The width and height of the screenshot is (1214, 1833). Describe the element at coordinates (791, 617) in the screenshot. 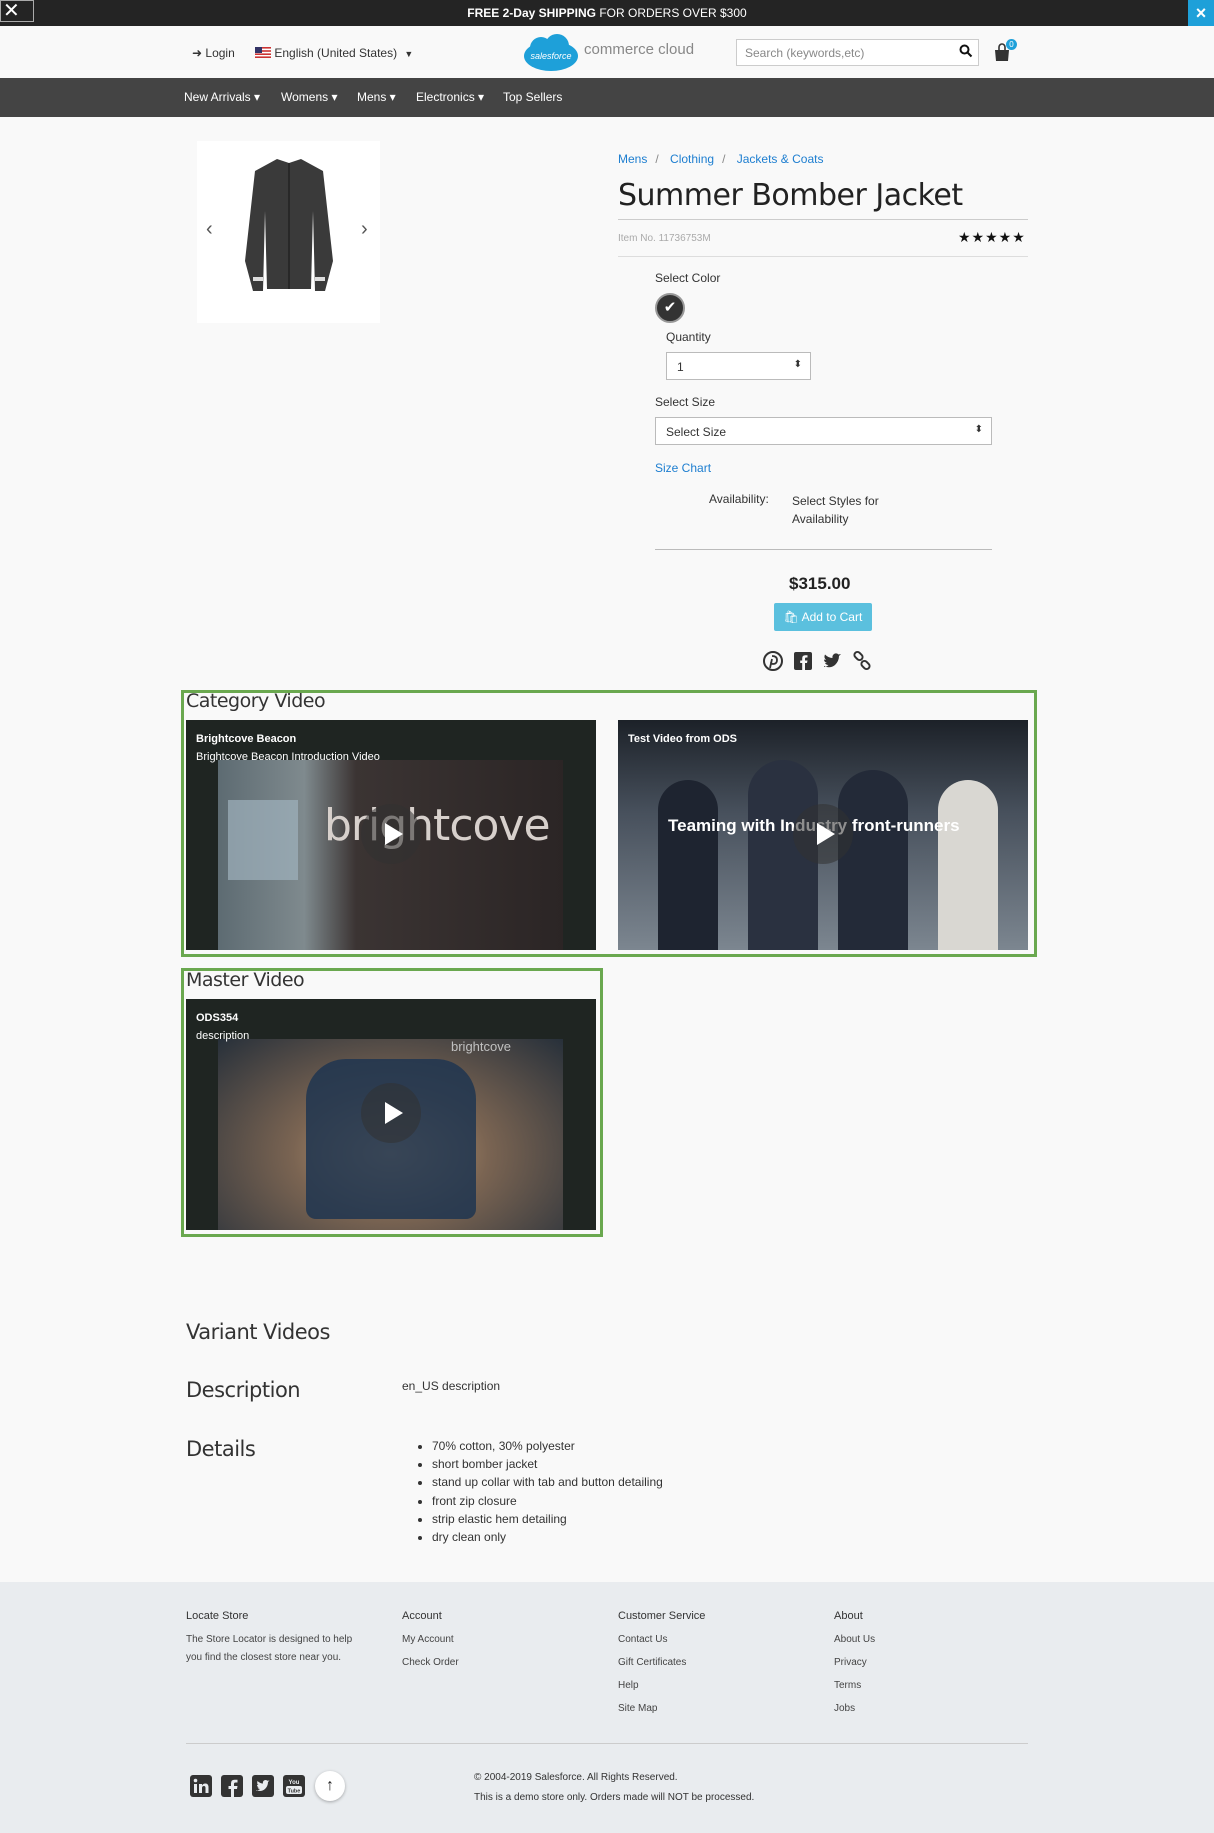

I see `shopping-bag-icon: 🛍` at that location.